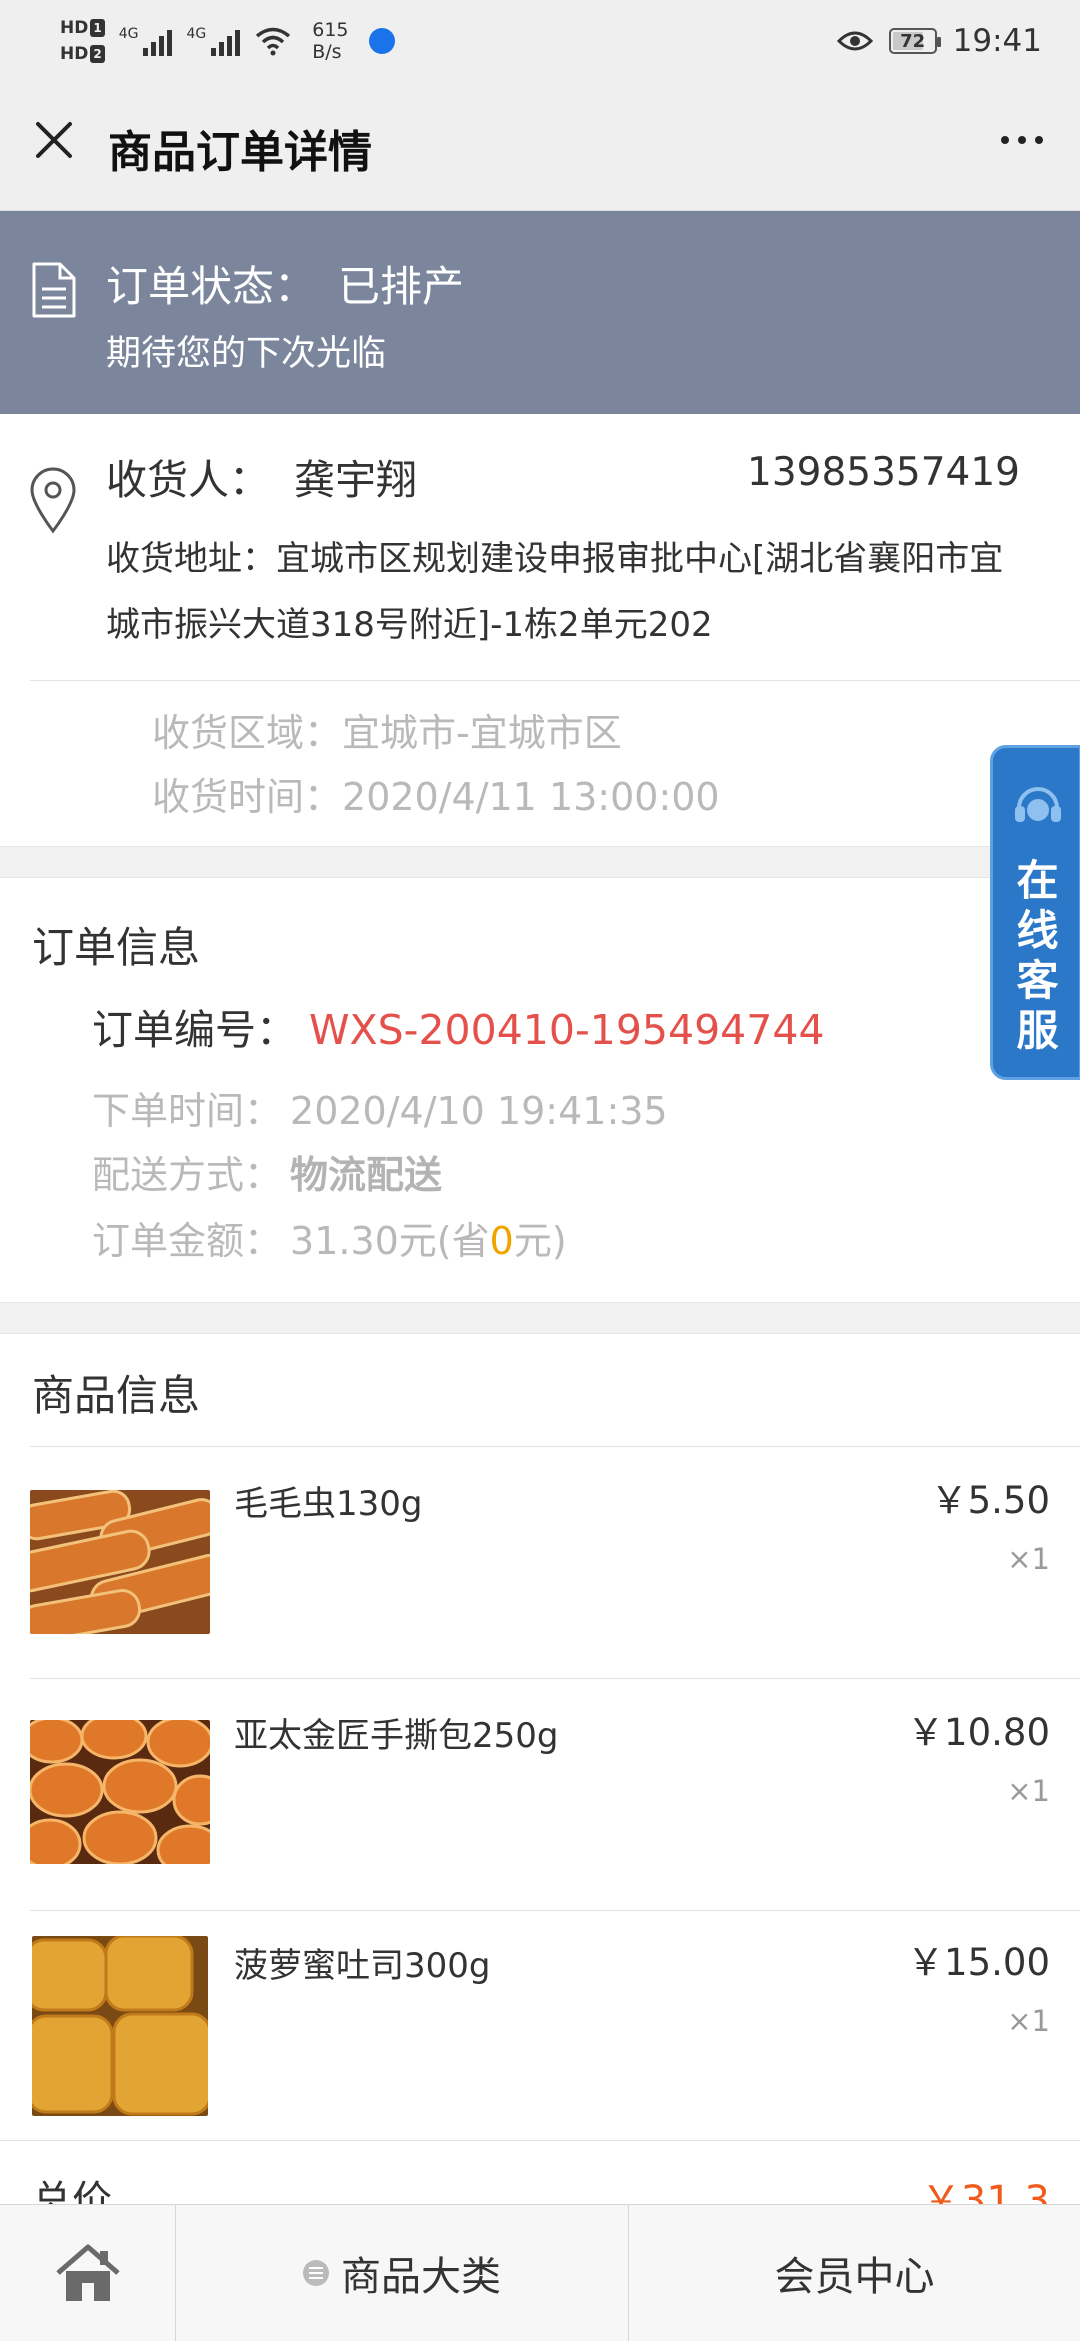 This screenshot has width=1080, height=2341. What do you see at coordinates (328, 1504) in the screenshot?
I see `product-name: 毛毛虫130g` at bounding box center [328, 1504].